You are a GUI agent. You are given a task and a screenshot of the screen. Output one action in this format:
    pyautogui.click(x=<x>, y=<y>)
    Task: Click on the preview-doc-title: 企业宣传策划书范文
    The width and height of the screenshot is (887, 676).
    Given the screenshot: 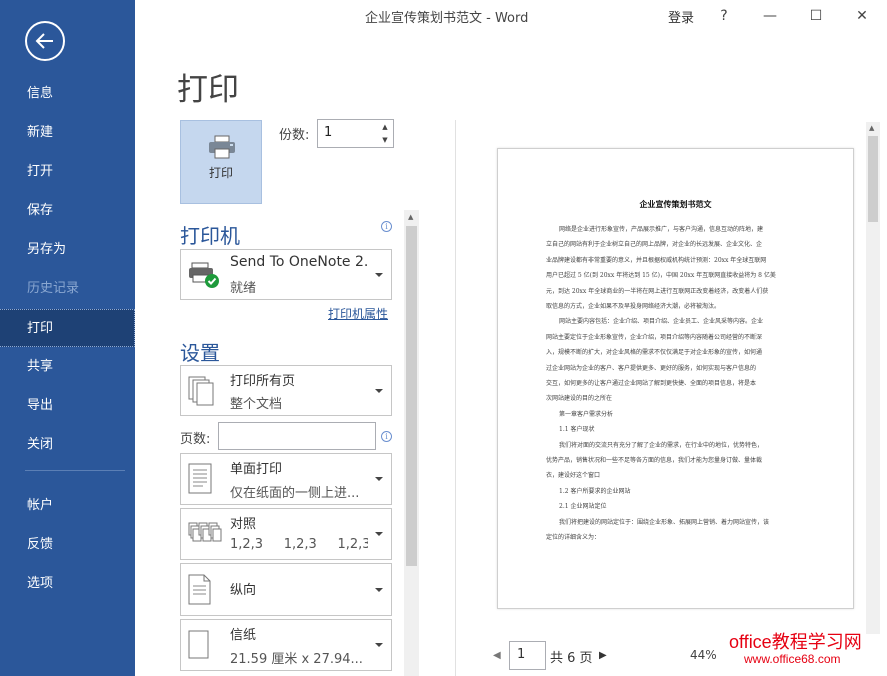 What is the action you would take?
    pyautogui.click(x=675, y=204)
    